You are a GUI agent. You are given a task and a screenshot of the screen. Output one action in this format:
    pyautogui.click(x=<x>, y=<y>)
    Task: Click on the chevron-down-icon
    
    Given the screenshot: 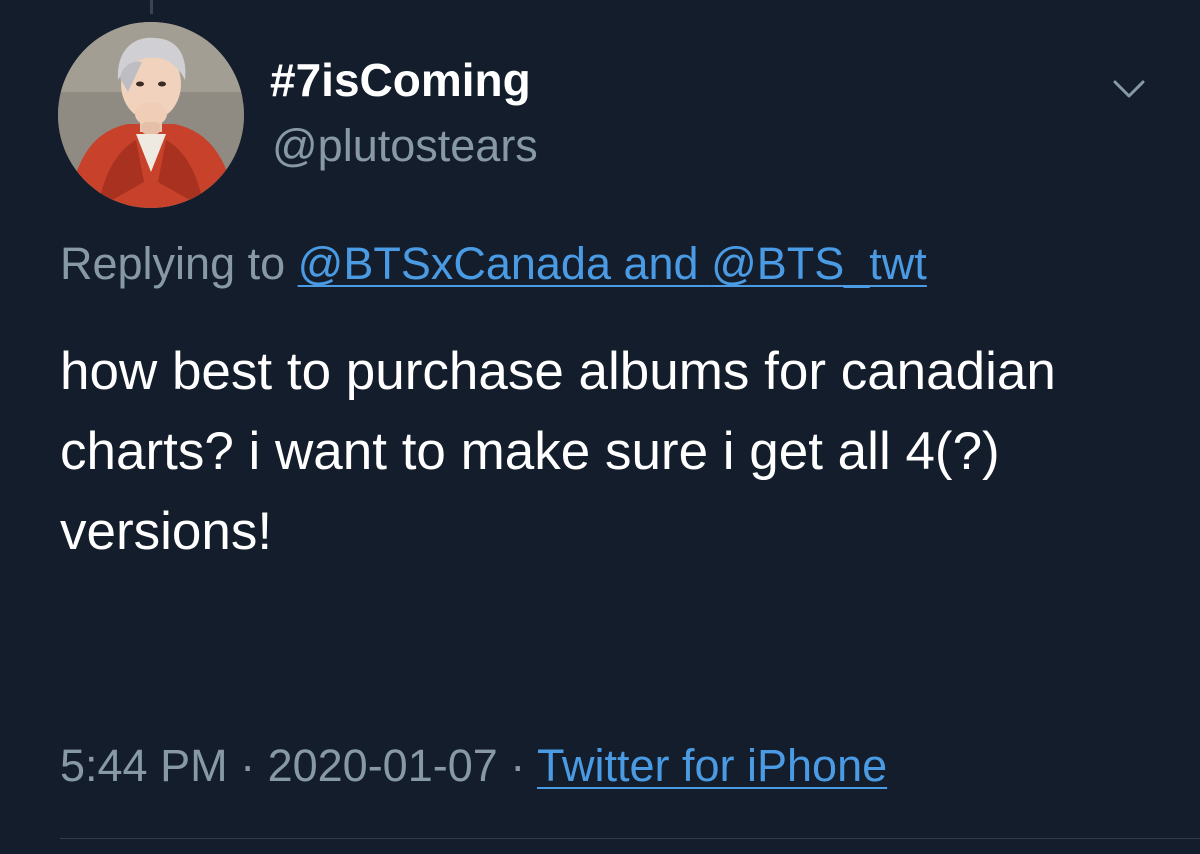 What is the action you would take?
    pyautogui.click(x=1129, y=89)
    